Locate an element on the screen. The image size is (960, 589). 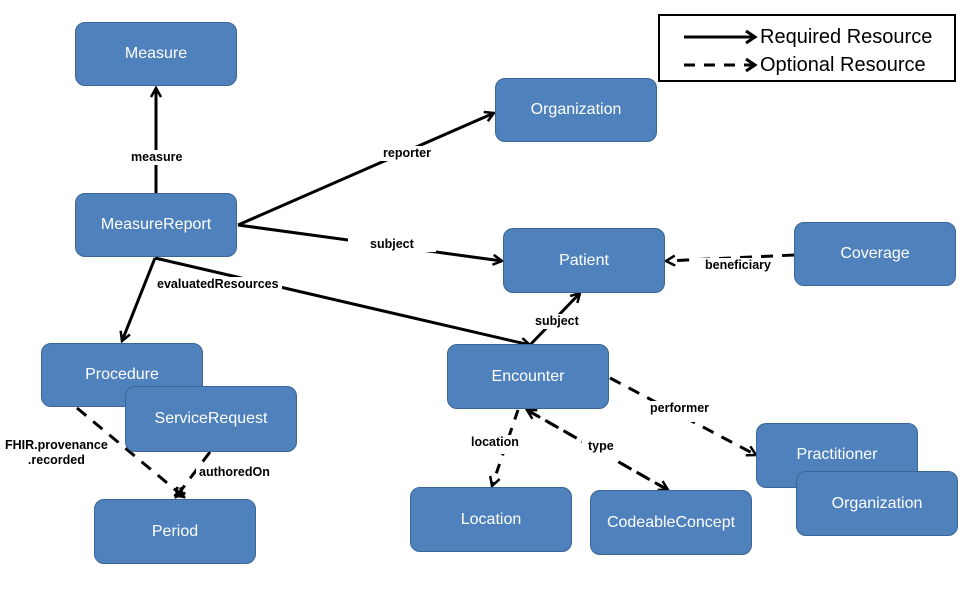
legend-optional-label: Optional Resource is located at coordinates (843, 64).